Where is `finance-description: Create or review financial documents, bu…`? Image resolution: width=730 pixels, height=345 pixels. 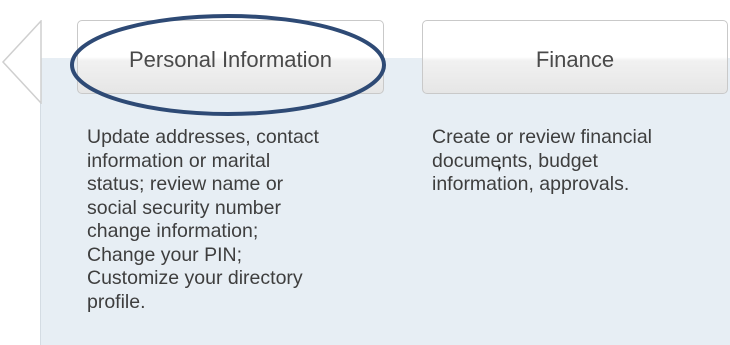
finance-description: Create or review financial documents, bu… is located at coordinates (542, 160).